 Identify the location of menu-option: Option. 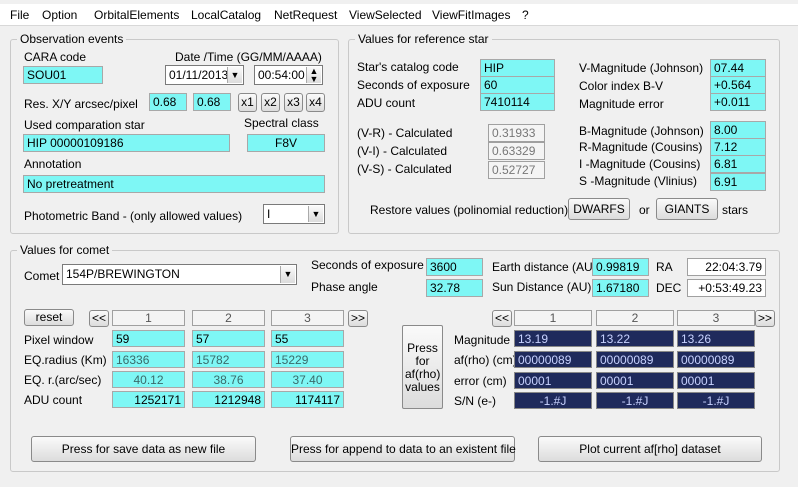
(59, 15).